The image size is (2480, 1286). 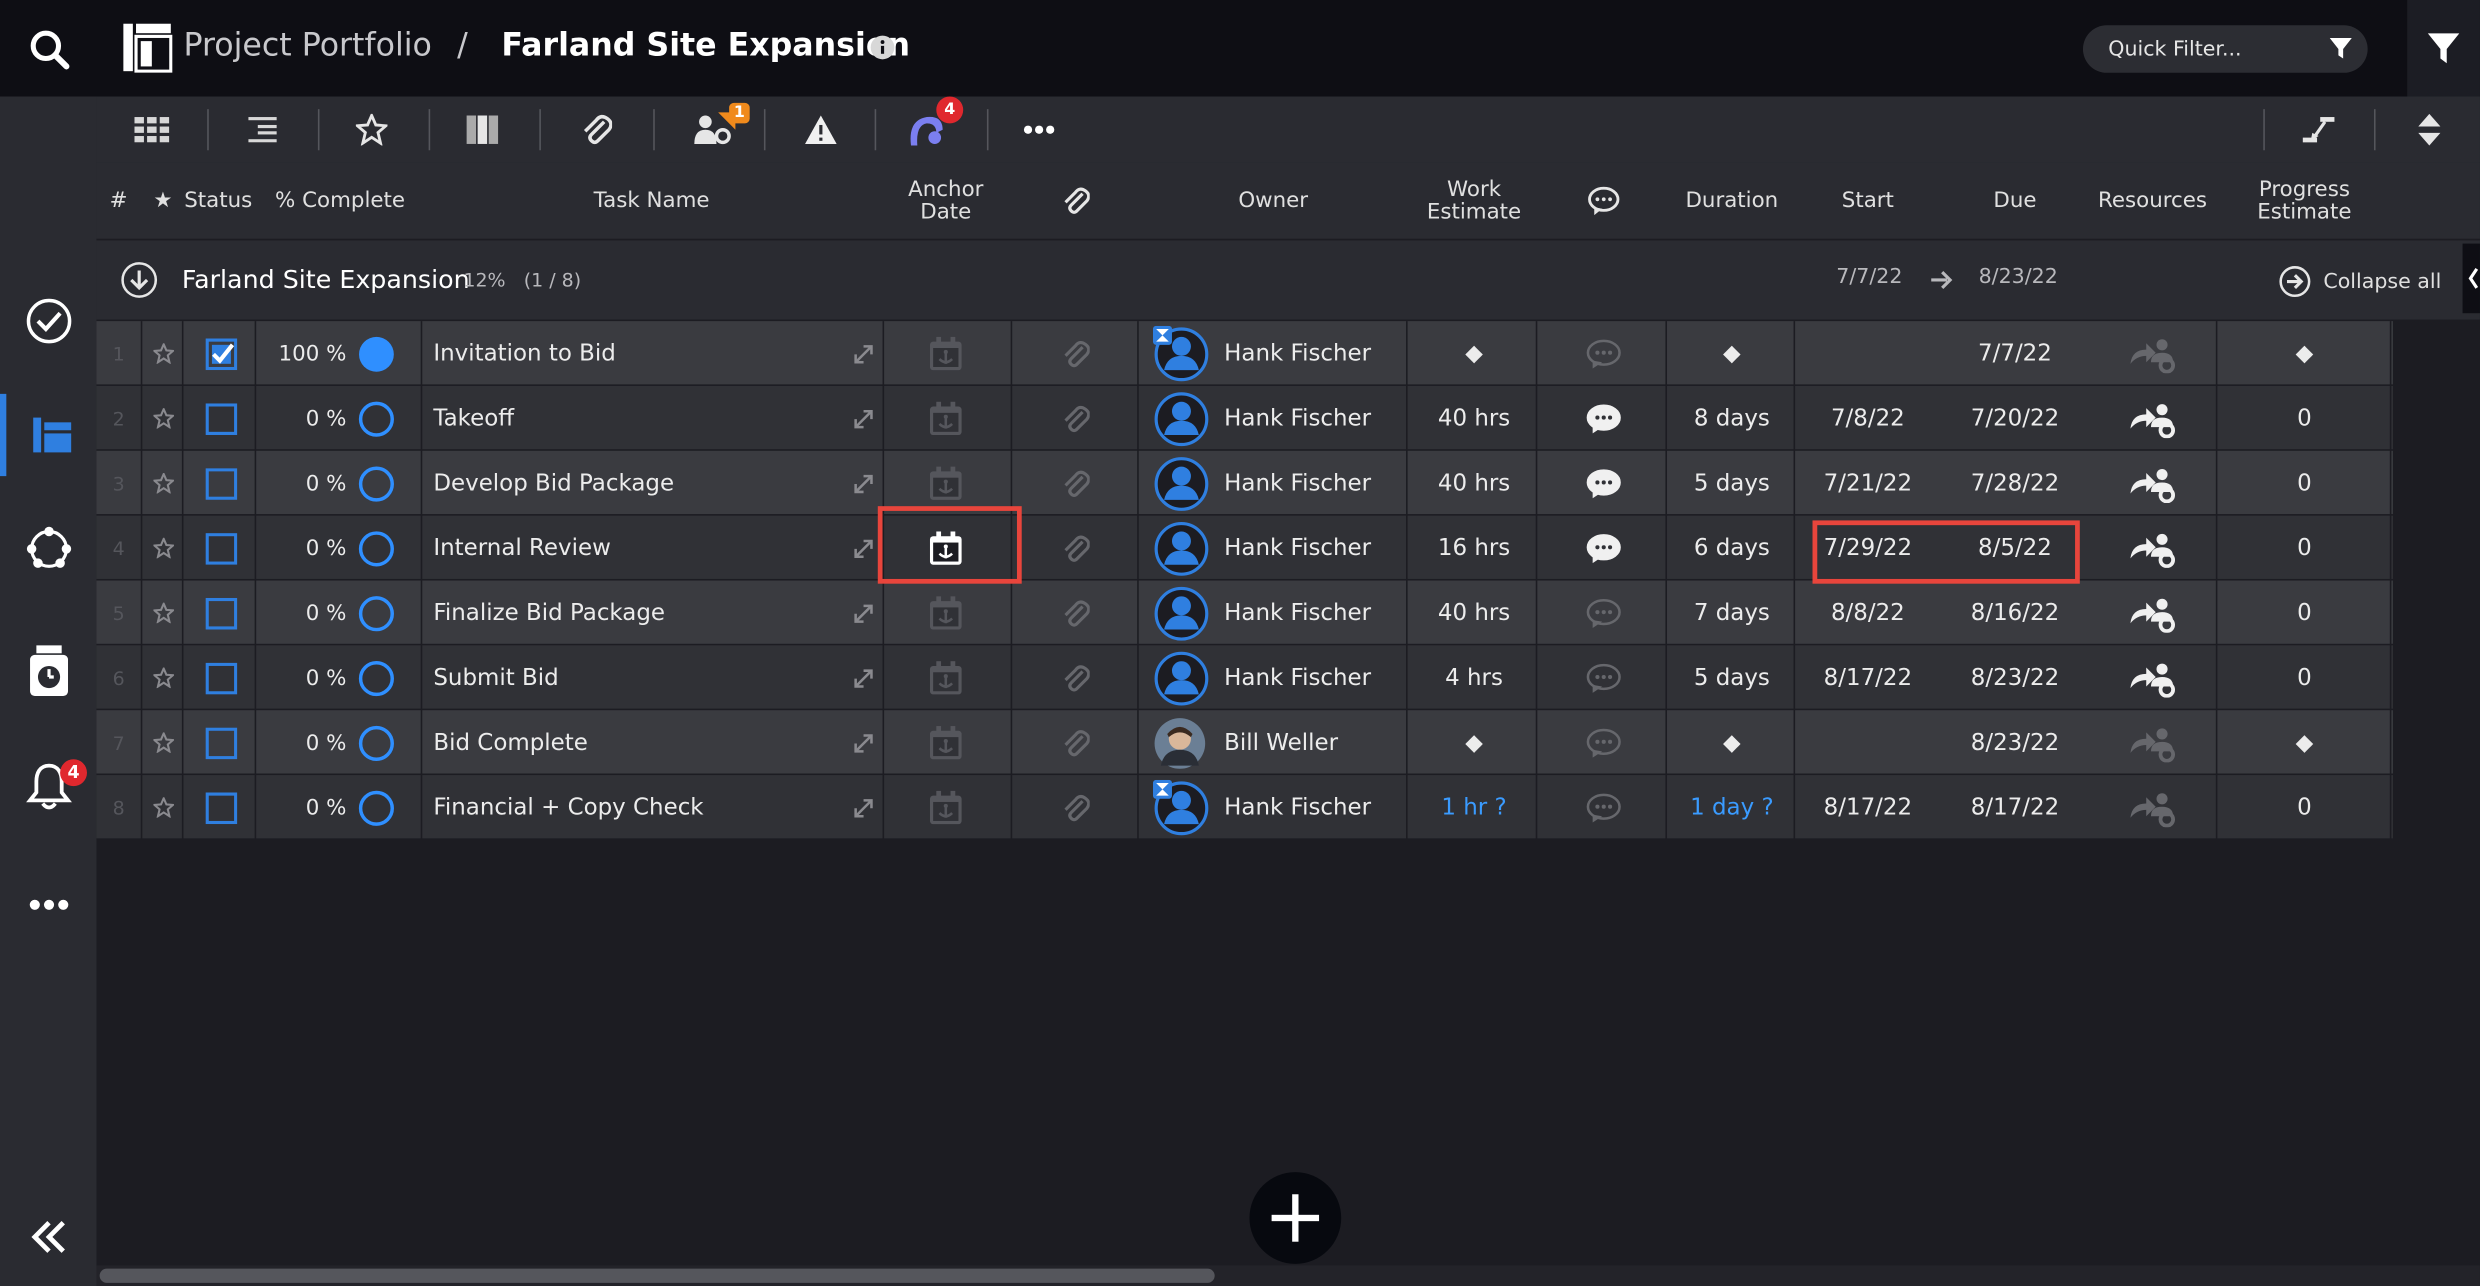 I want to click on col-progress-estimate: Progress Estimate, so click(x=2304, y=201).